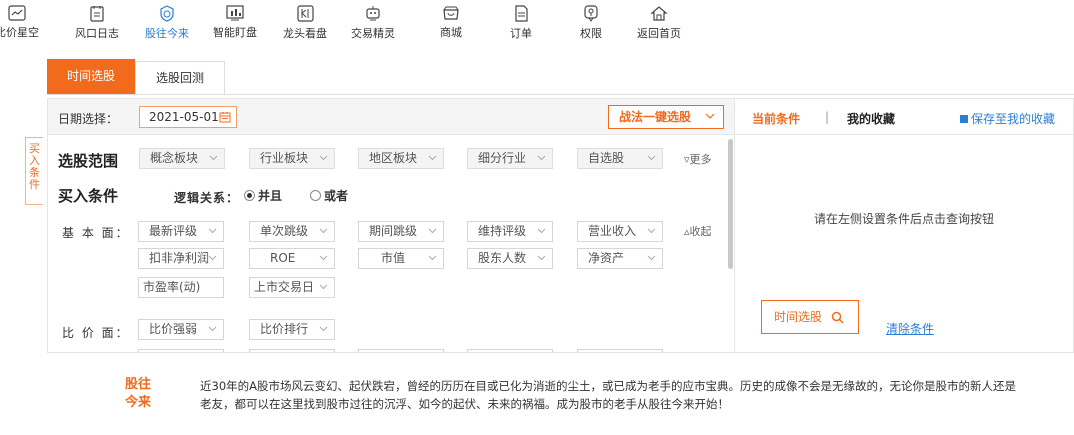 This screenshot has width=1074, height=435. I want to click on dropdown-pe-ratio: 市盈率(动), so click(181, 287).